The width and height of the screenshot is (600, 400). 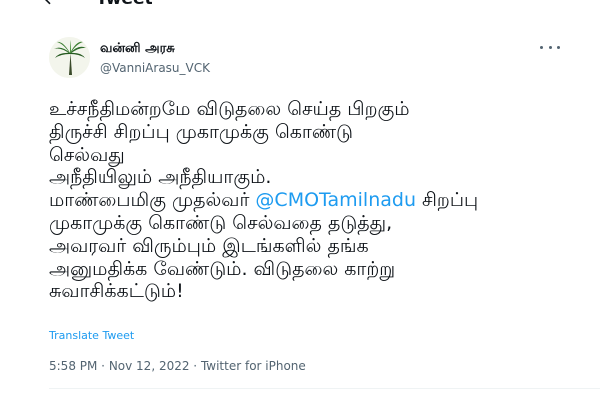 What do you see at coordinates (300, 7) in the screenshot?
I see `tweet-header: Tweet` at bounding box center [300, 7].